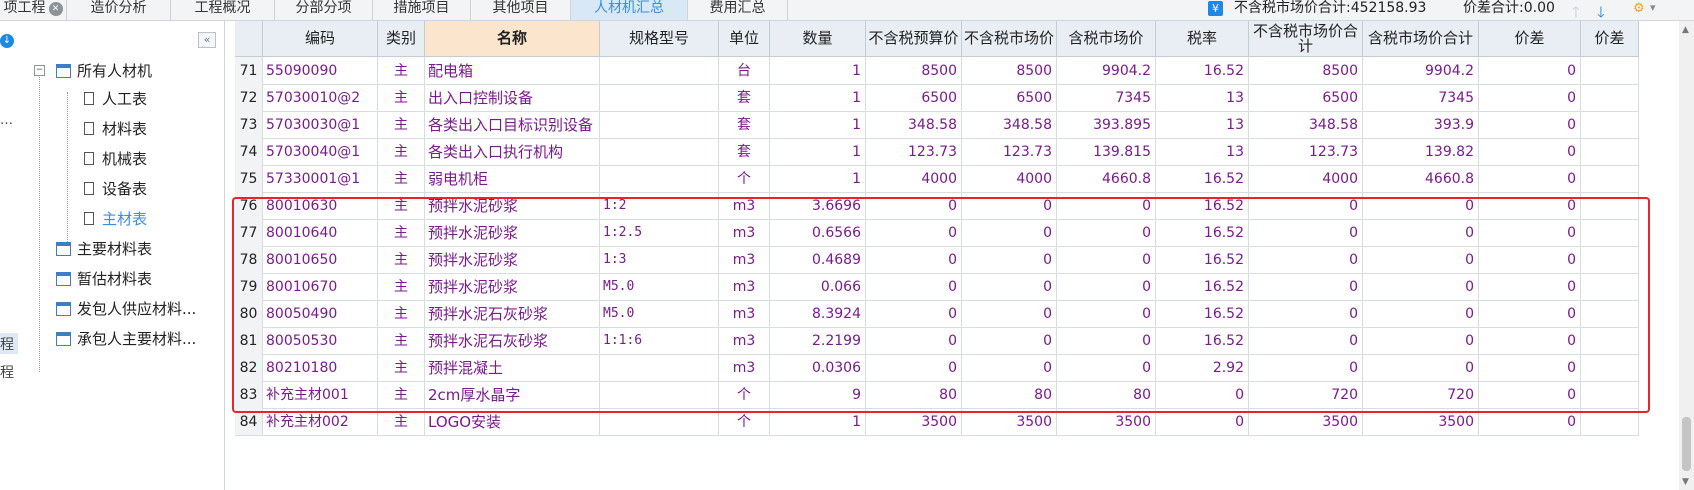  Describe the element at coordinates (914, 422) in the screenshot. I see `cell-budget-price: 3500` at that location.